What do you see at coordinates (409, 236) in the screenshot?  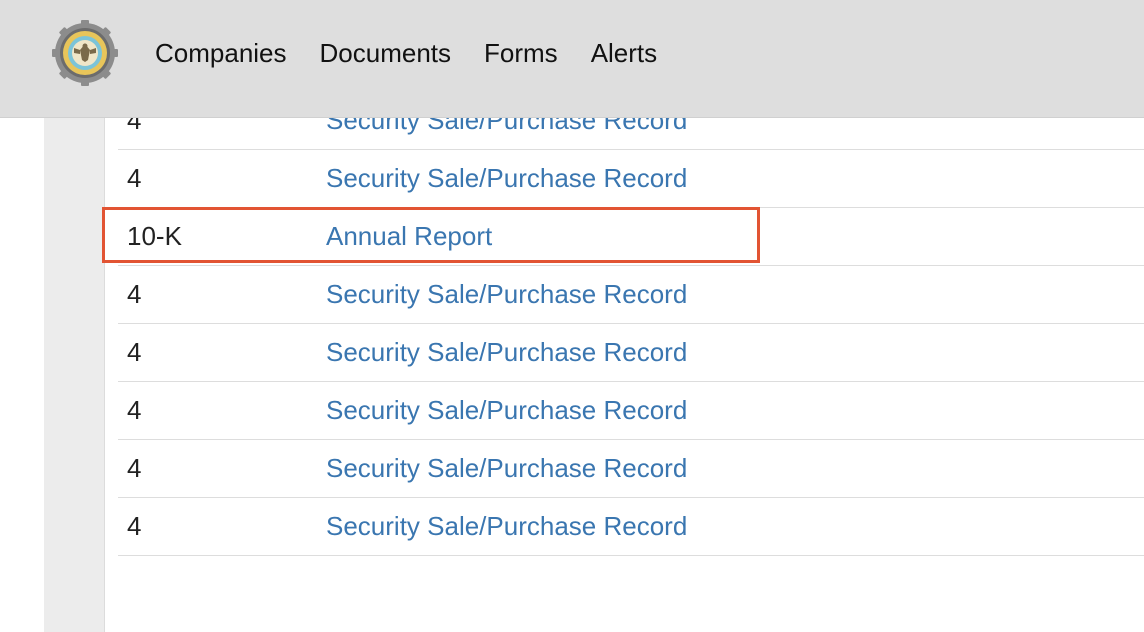 I see `filing-description-link: Annual Report` at bounding box center [409, 236].